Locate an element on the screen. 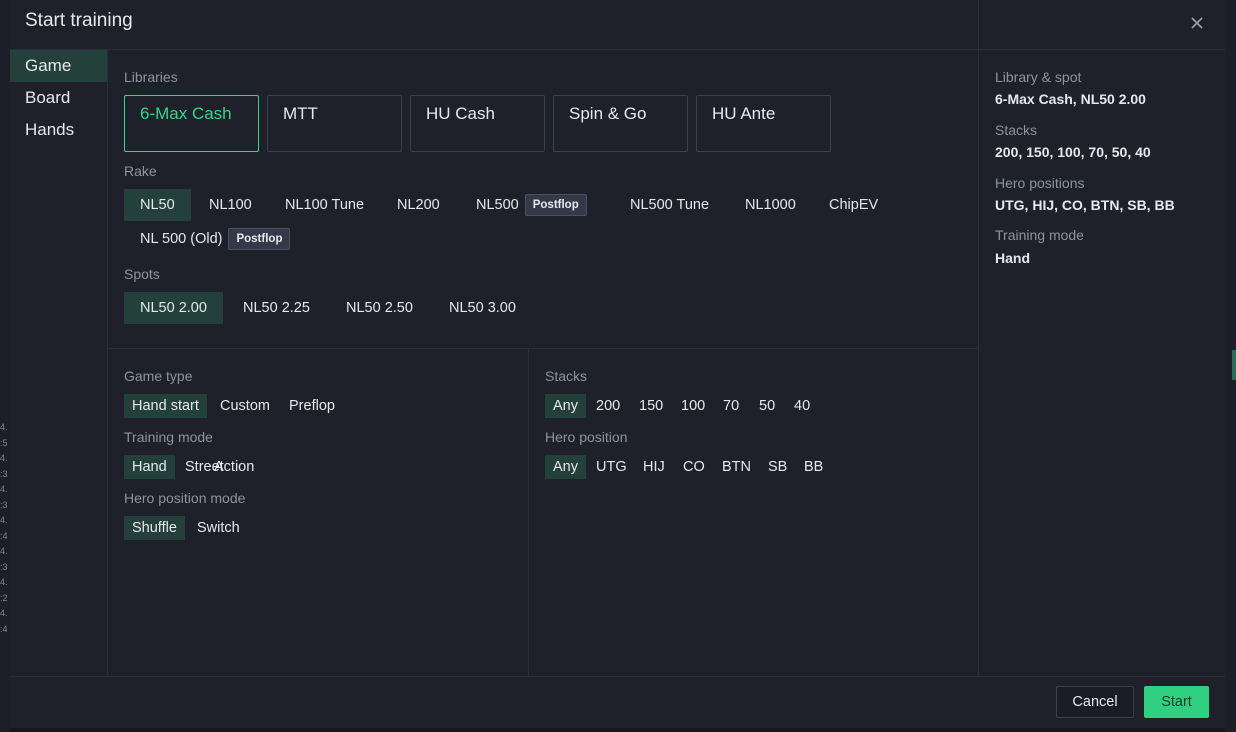 The height and width of the screenshot is (732, 1236). background-accent is located at coordinates (1234, 365).